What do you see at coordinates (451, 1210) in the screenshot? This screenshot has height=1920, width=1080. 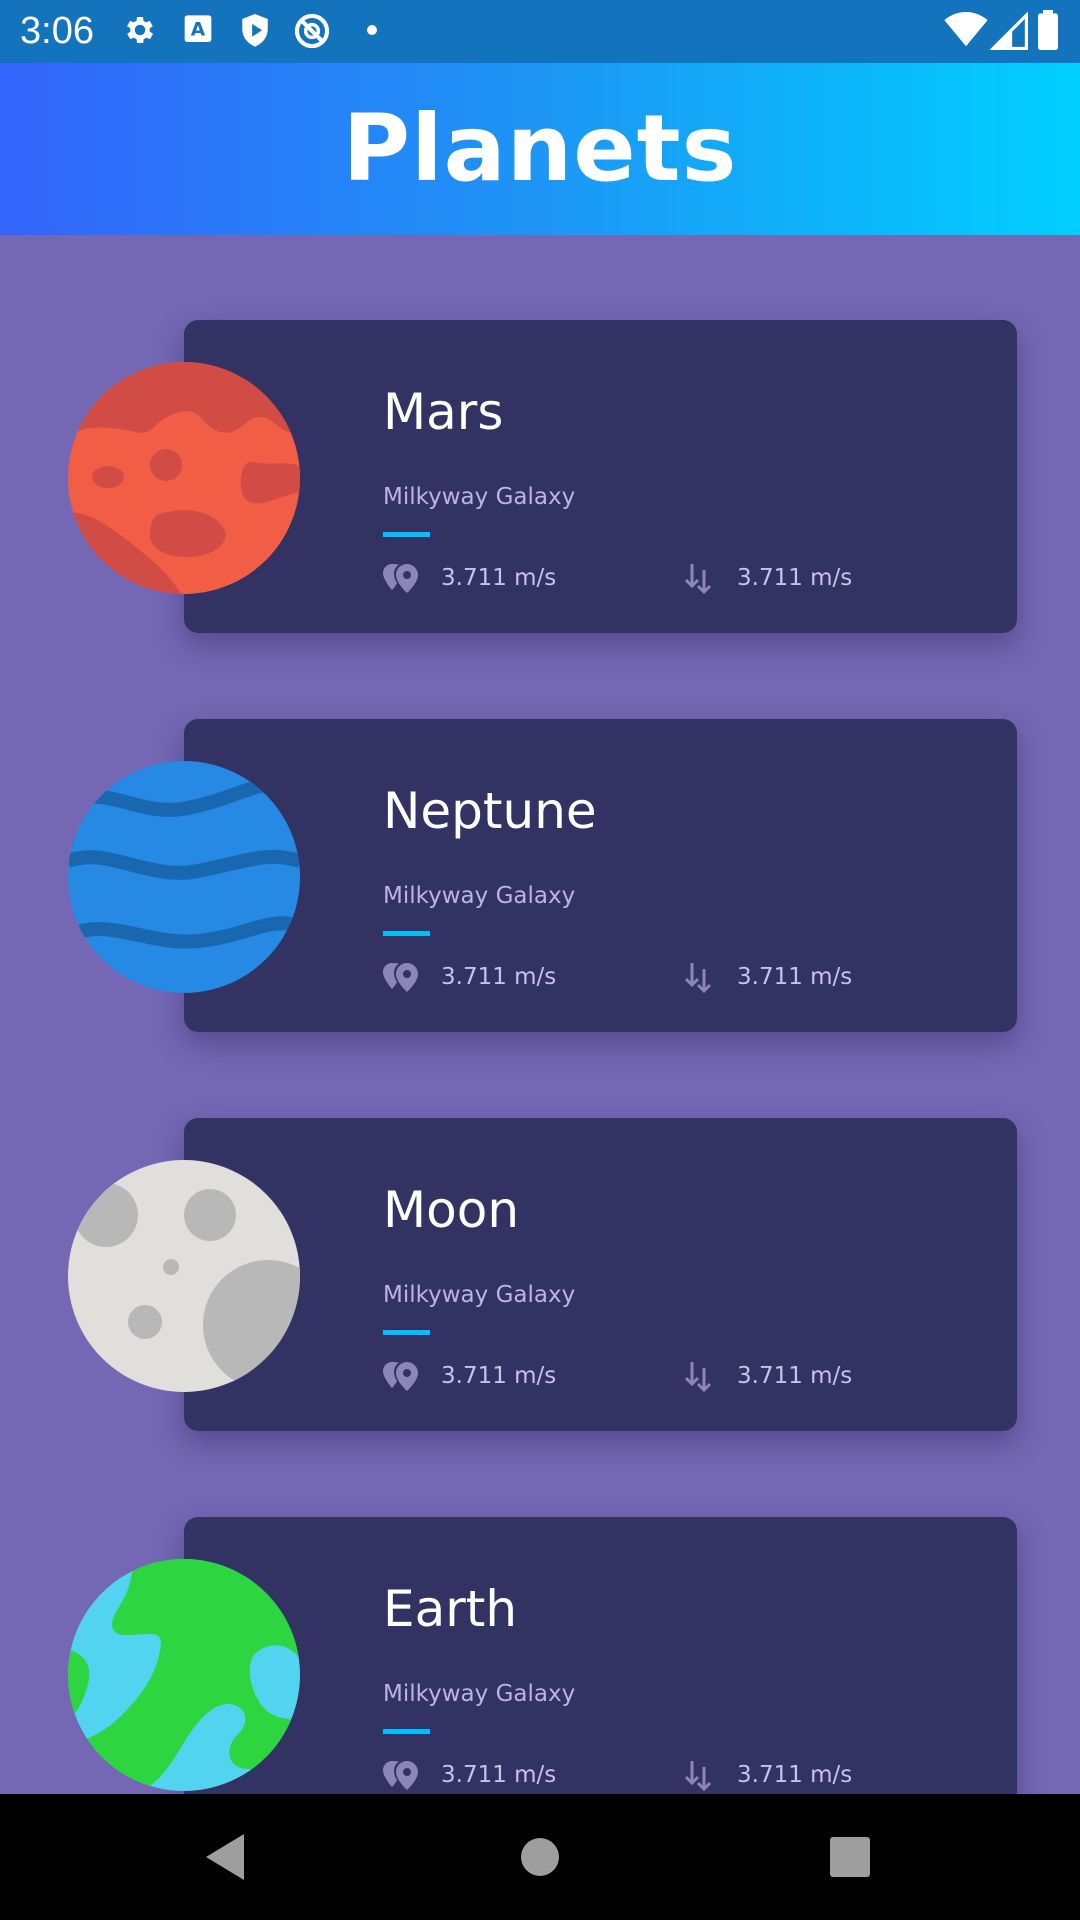 I see `planet-name: Moon` at bounding box center [451, 1210].